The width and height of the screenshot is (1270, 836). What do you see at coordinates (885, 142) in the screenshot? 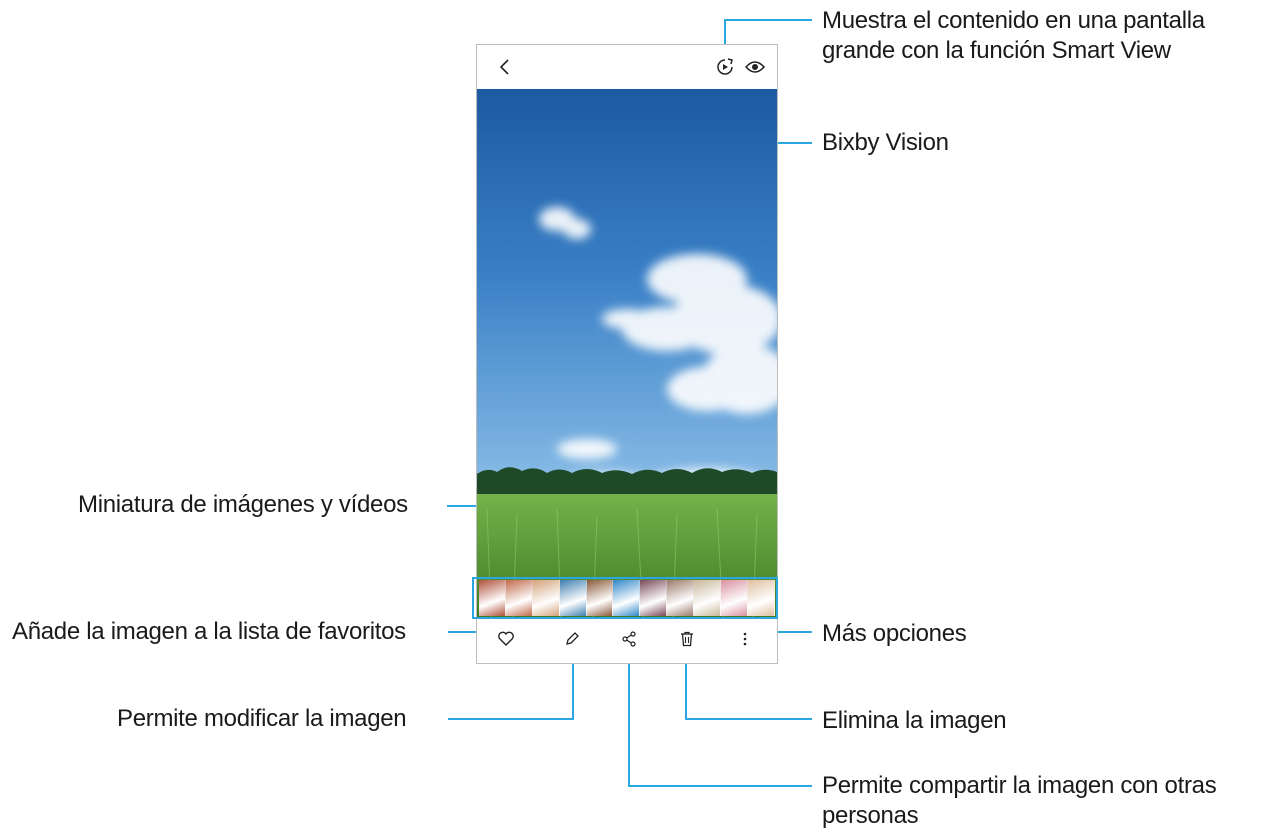
I see `callout-bixby-vision: Bixby Vision` at bounding box center [885, 142].